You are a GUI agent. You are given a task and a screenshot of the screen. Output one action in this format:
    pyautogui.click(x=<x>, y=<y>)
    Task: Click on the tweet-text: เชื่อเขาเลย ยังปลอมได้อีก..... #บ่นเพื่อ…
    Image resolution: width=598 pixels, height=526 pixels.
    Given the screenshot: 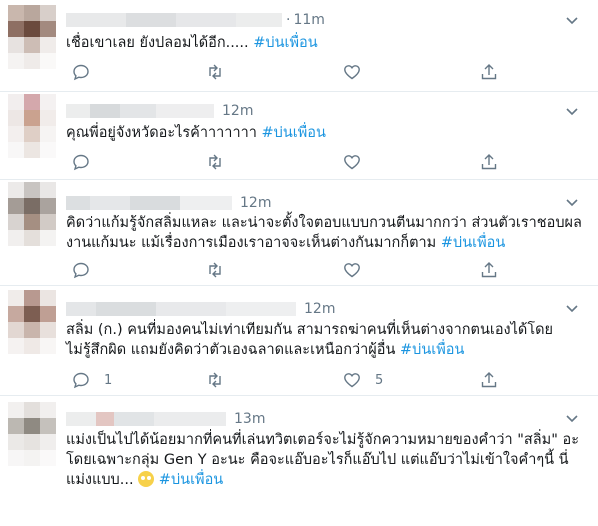 What is the action you would take?
    pyautogui.click(x=325, y=43)
    